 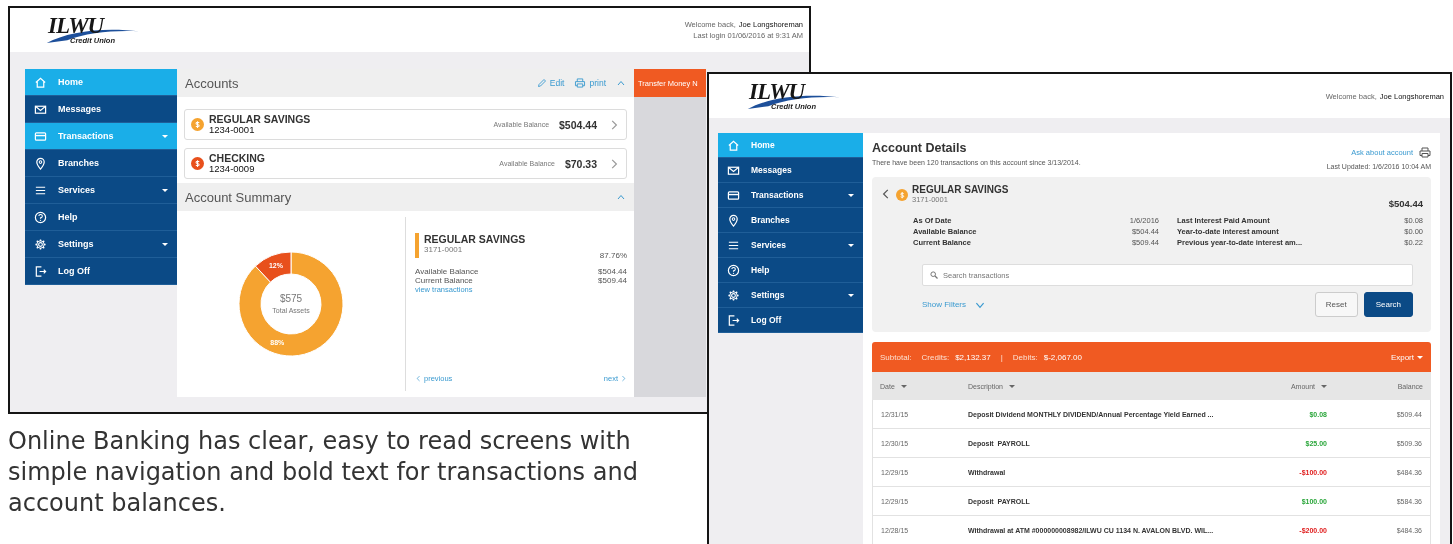 What do you see at coordinates (1420, 357) in the screenshot?
I see `caret-icon` at bounding box center [1420, 357].